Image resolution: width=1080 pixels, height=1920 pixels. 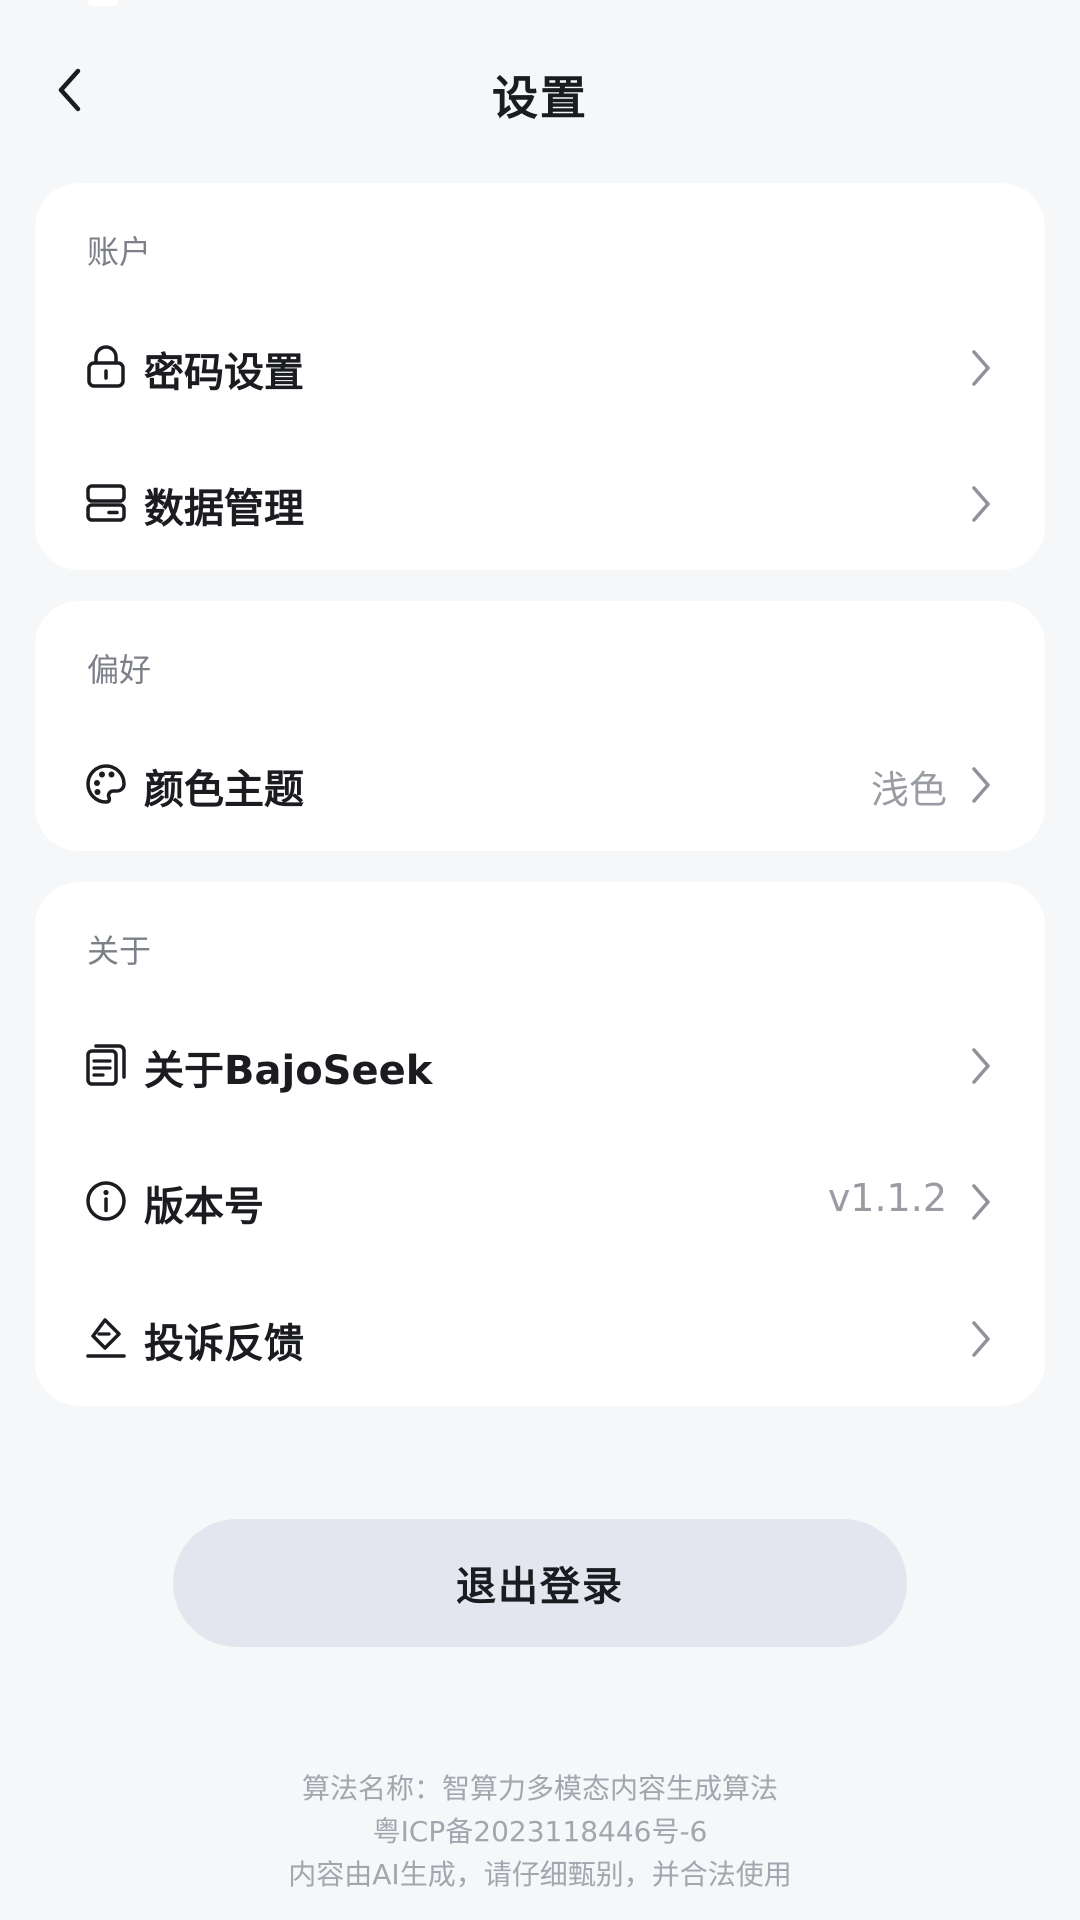 What do you see at coordinates (288, 1071) in the screenshot?
I see `row-label: 关于BajoSeek` at bounding box center [288, 1071].